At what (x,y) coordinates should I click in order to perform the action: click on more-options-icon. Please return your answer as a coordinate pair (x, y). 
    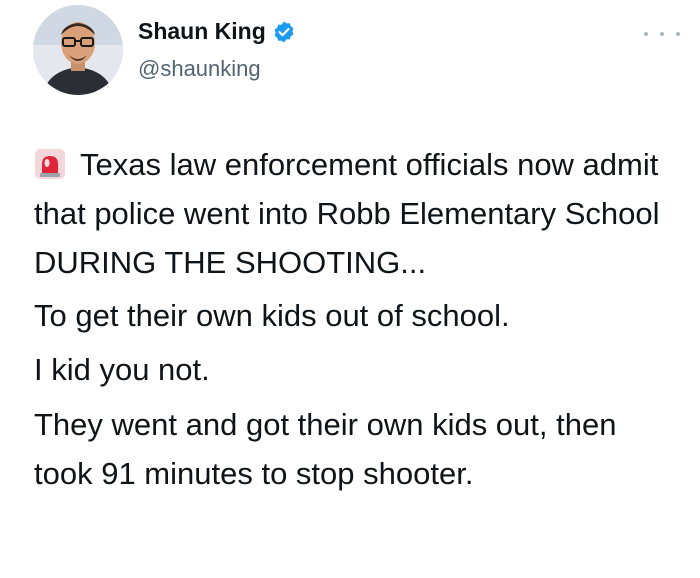
    Looking at the image, I should click on (662, 34).